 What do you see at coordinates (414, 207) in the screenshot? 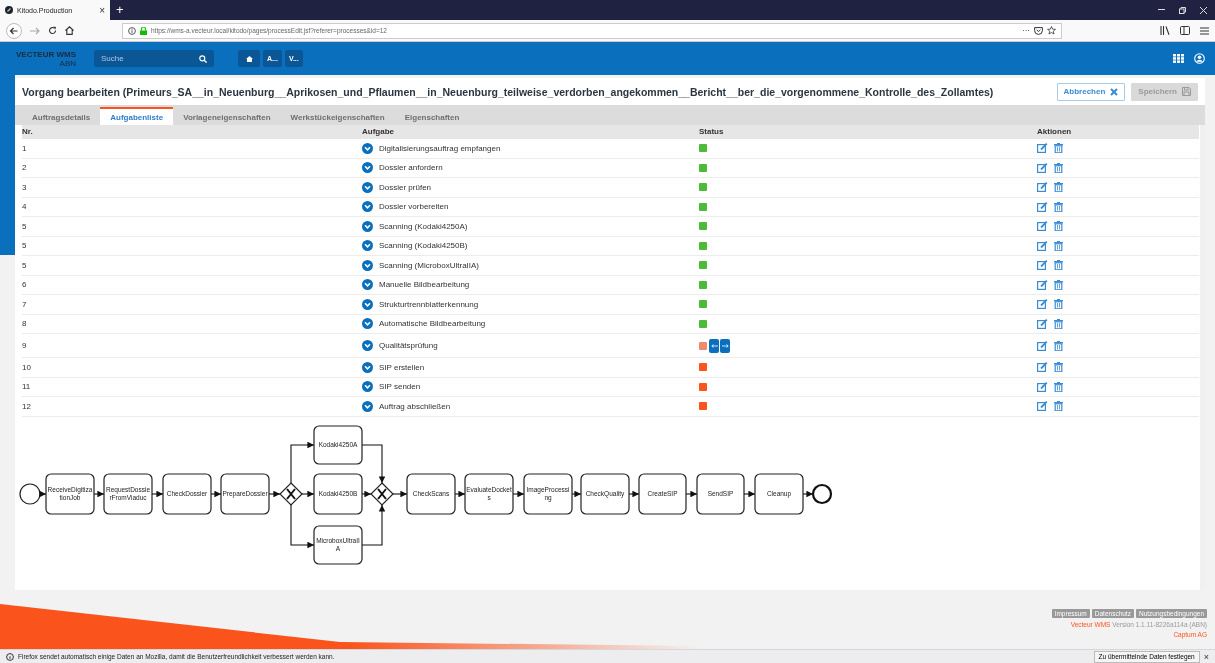
I see `task-name: Dossier vorbereiten` at bounding box center [414, 207].